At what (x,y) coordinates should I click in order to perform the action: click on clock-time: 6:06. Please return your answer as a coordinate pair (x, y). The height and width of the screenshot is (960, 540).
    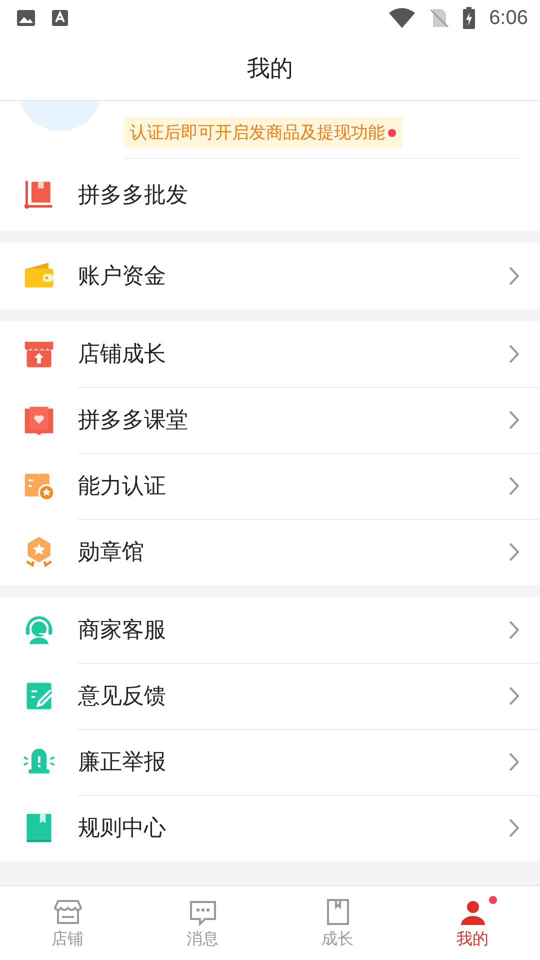
    Looking at the image, I should click on (508, 18).